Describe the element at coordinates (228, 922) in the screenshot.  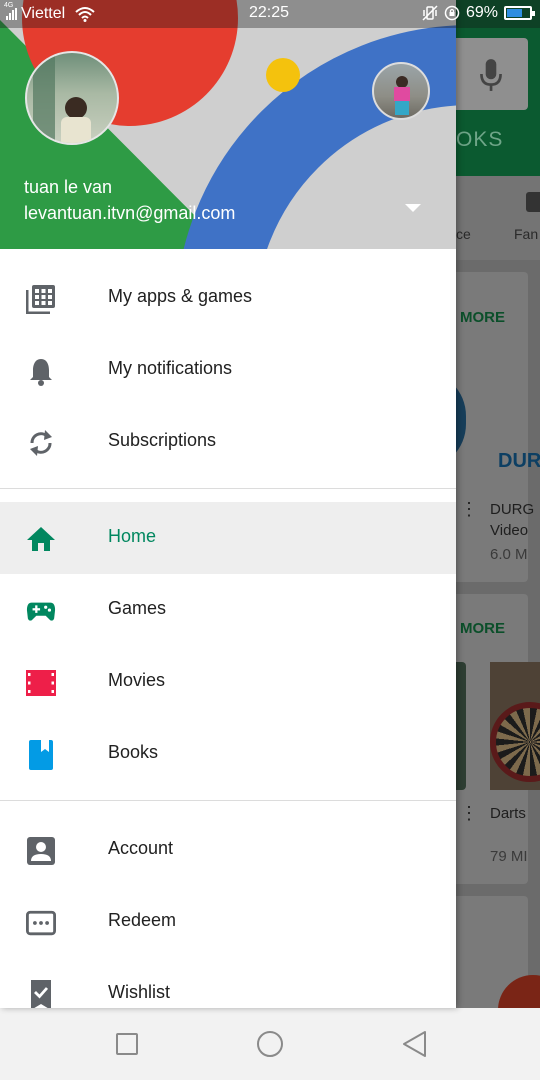
I see `menu-item-redeem: Redeem` at that location.